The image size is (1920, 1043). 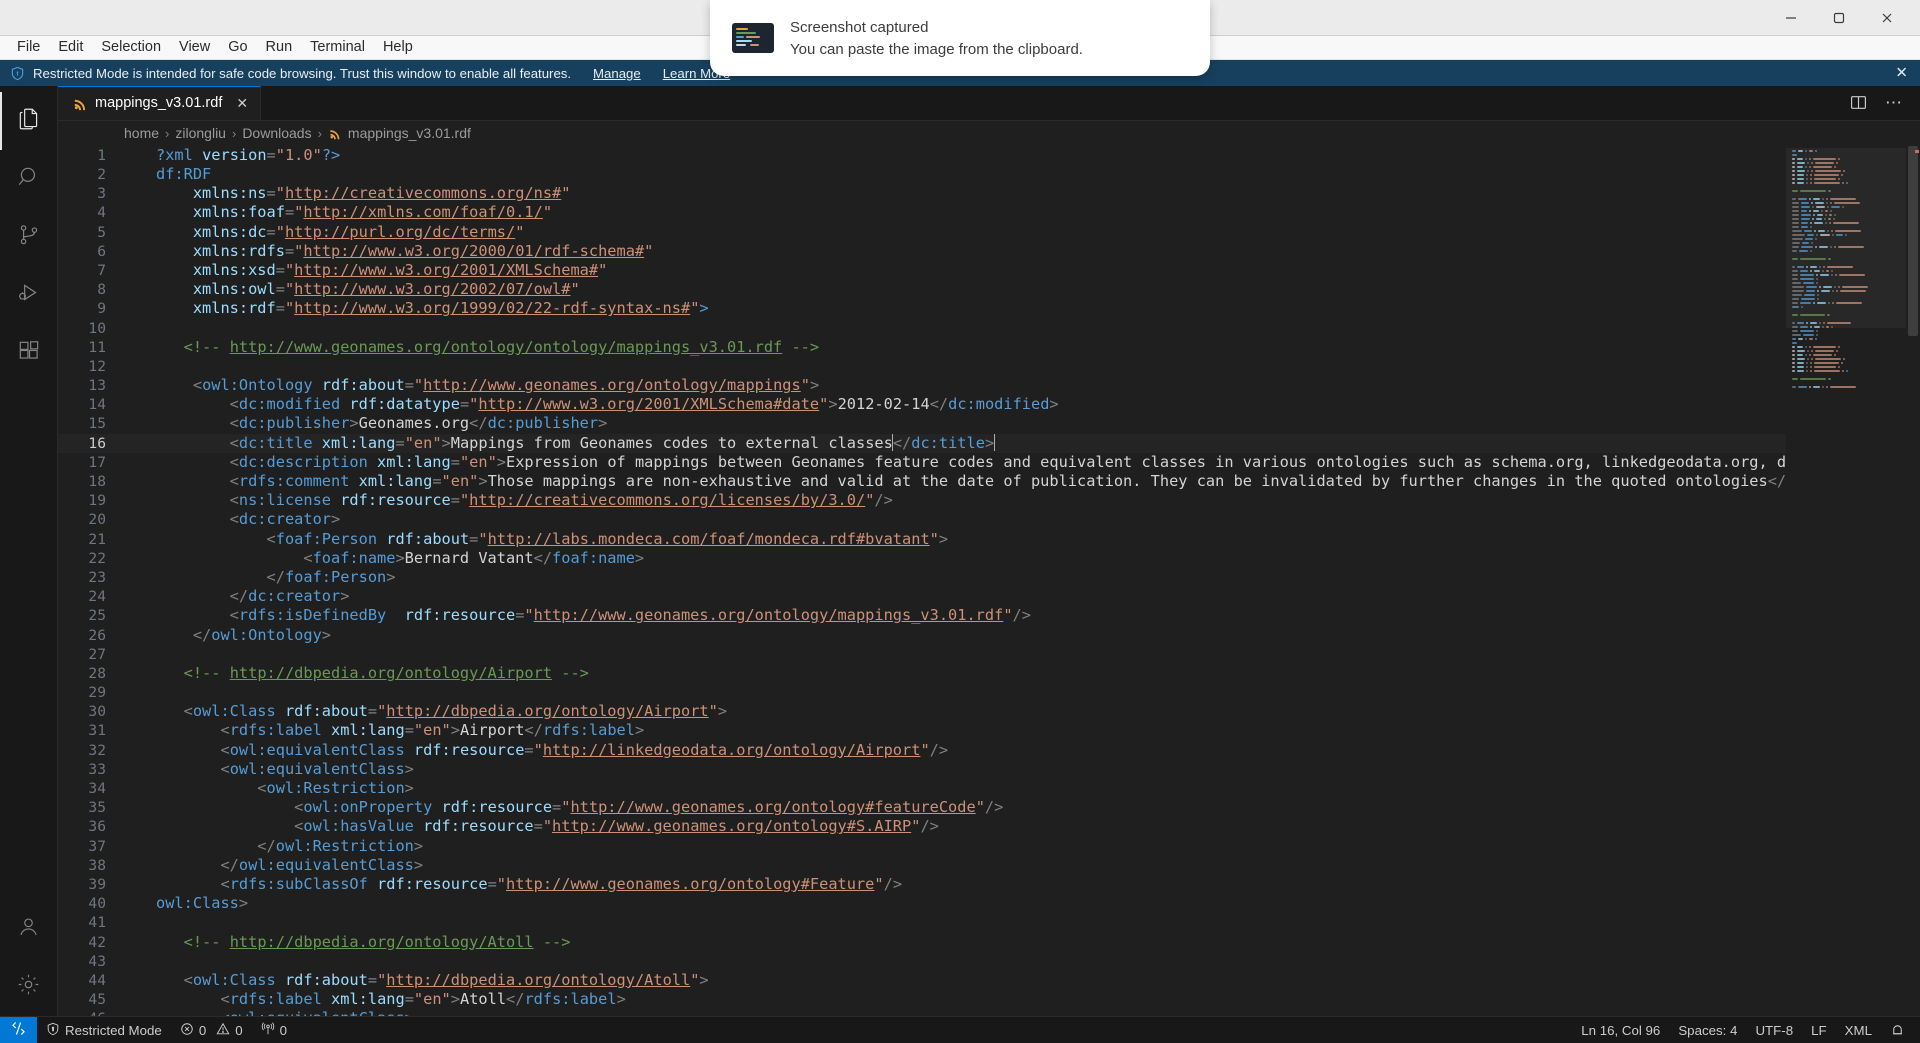 I want to click on ports-status: 0, so click(x=274, y=1030).